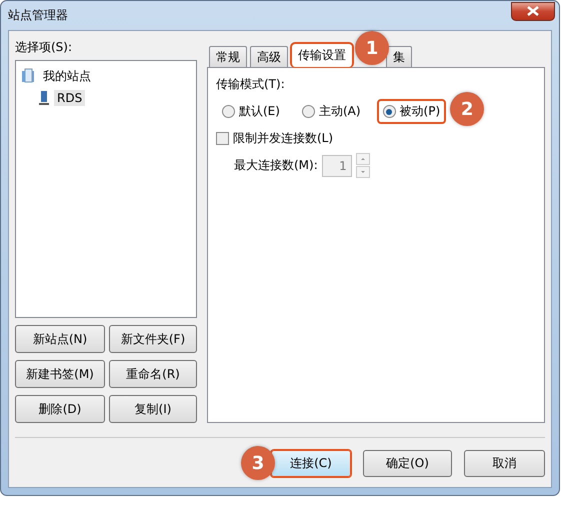 This screenshot has width=571, height=507. I want to click on radio-label: 主动(A), so click(339, 111).